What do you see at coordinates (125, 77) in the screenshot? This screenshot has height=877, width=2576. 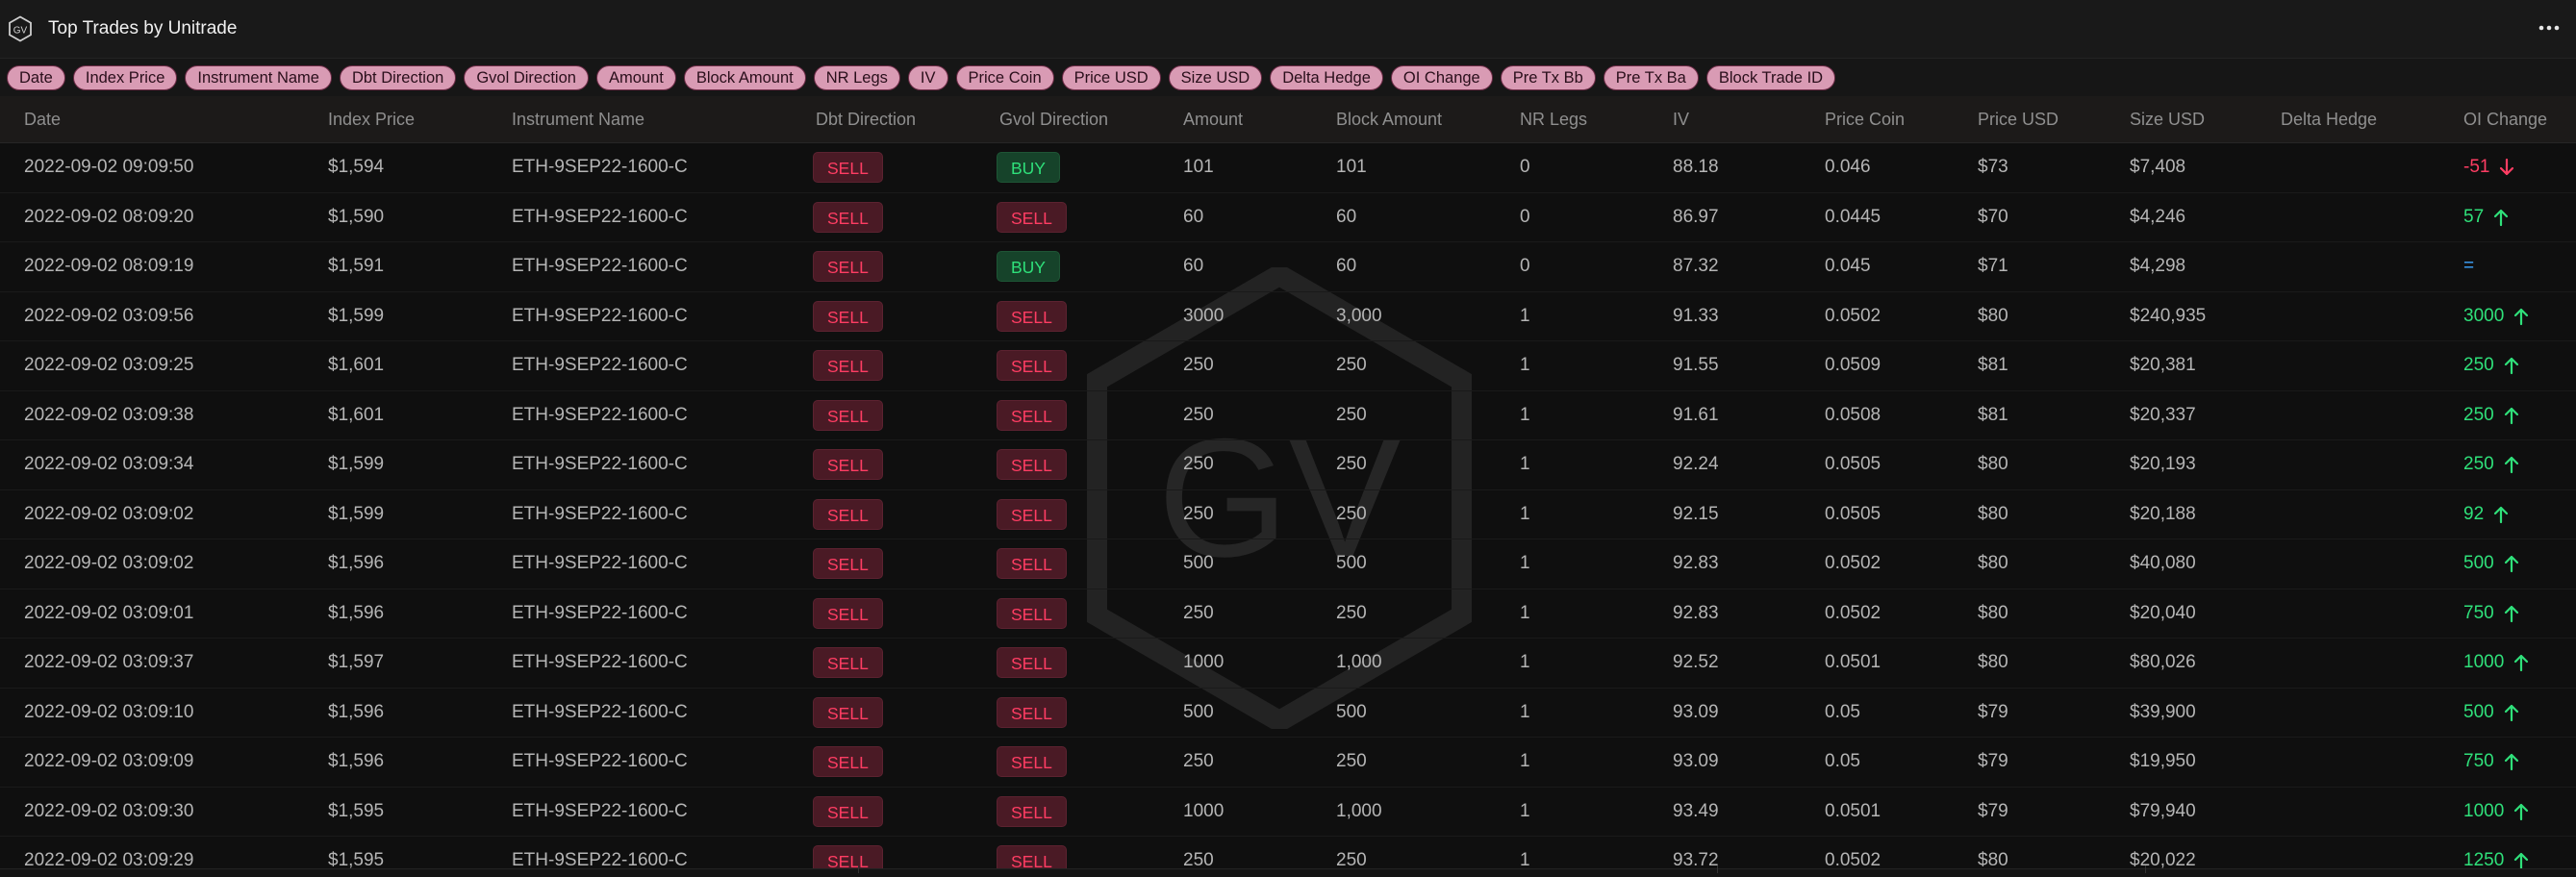 I see `column-chip-index-price: Index Price` at bounding box center [125, 77].